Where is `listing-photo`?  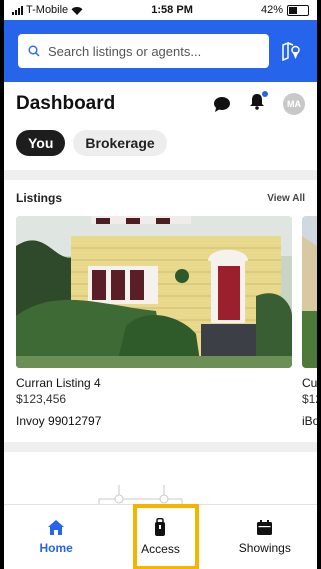
listing-photo is located at coordinates (309, 292).